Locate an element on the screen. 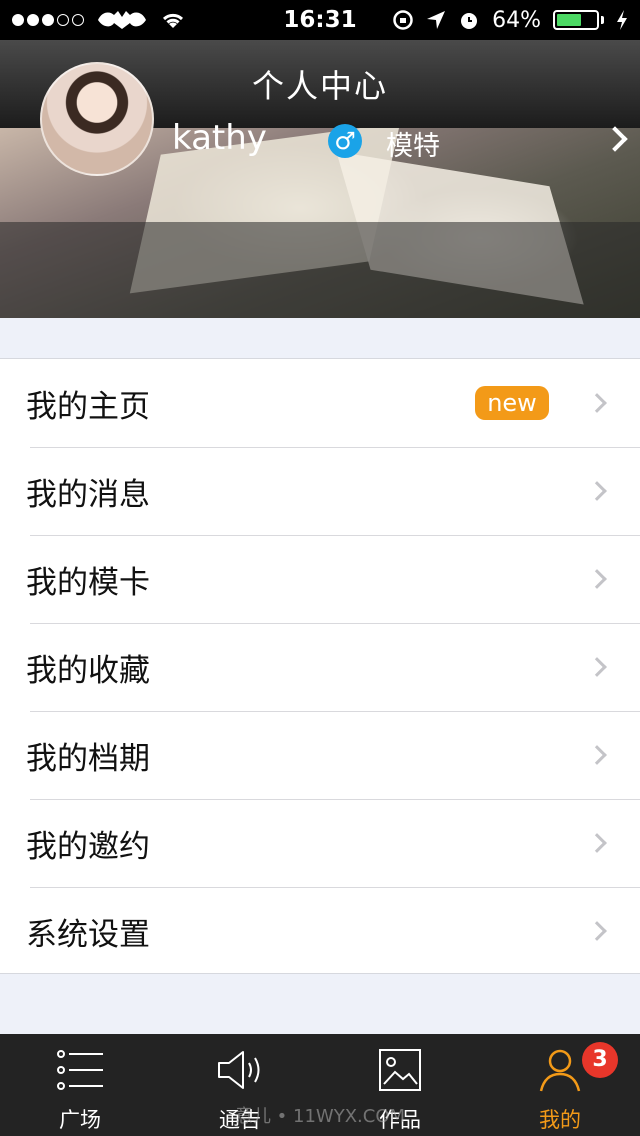 The height and width of the screenshot is (1136, 640). menu-item-label: 我的邀约 is located at coordinates (88, 846).